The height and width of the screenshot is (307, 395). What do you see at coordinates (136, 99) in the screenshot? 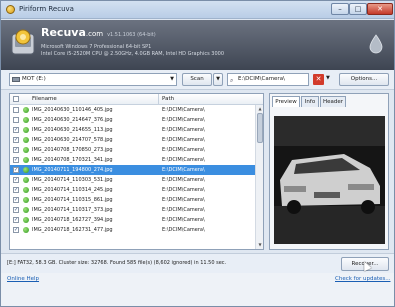
I see `file-list-header: Filename Path` at bounding box center [136, 99].